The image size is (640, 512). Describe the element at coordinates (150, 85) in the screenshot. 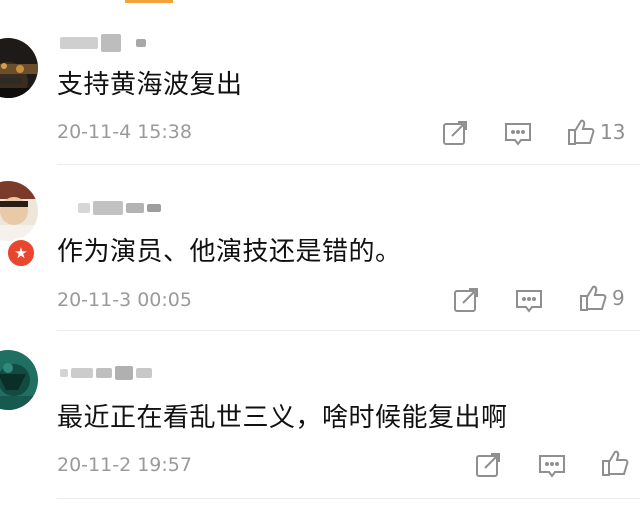

I see `comment-text: 支持黄海波复出` at that location.